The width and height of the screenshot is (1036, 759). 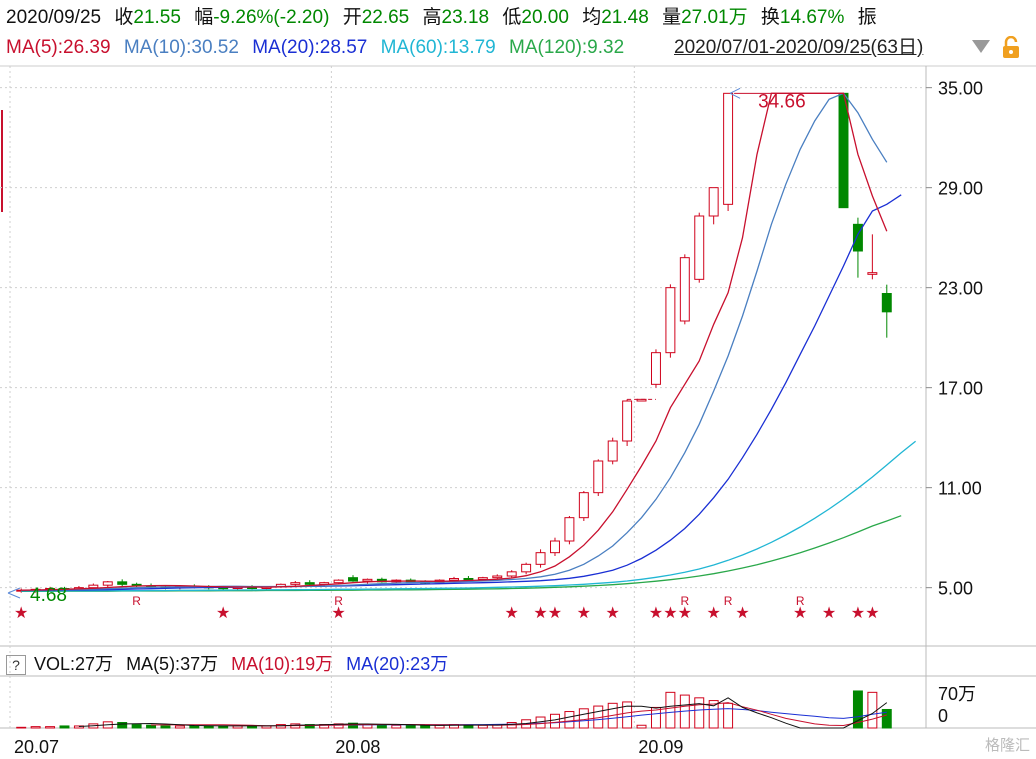 What do you see at coordinates (518, 714) in the screenshot?
I see `volume_ma10-line` at bounding box center [518, 714].